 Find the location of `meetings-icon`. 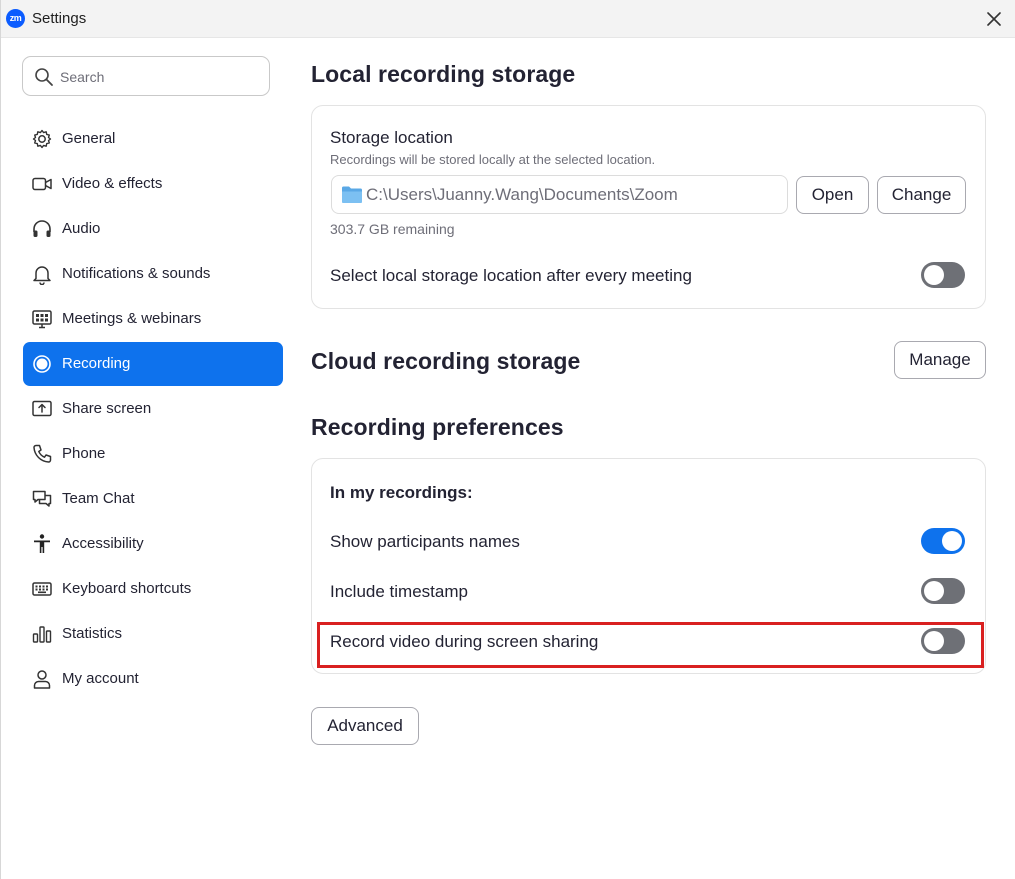

meetings-icon is located at coordinates (42, 319).